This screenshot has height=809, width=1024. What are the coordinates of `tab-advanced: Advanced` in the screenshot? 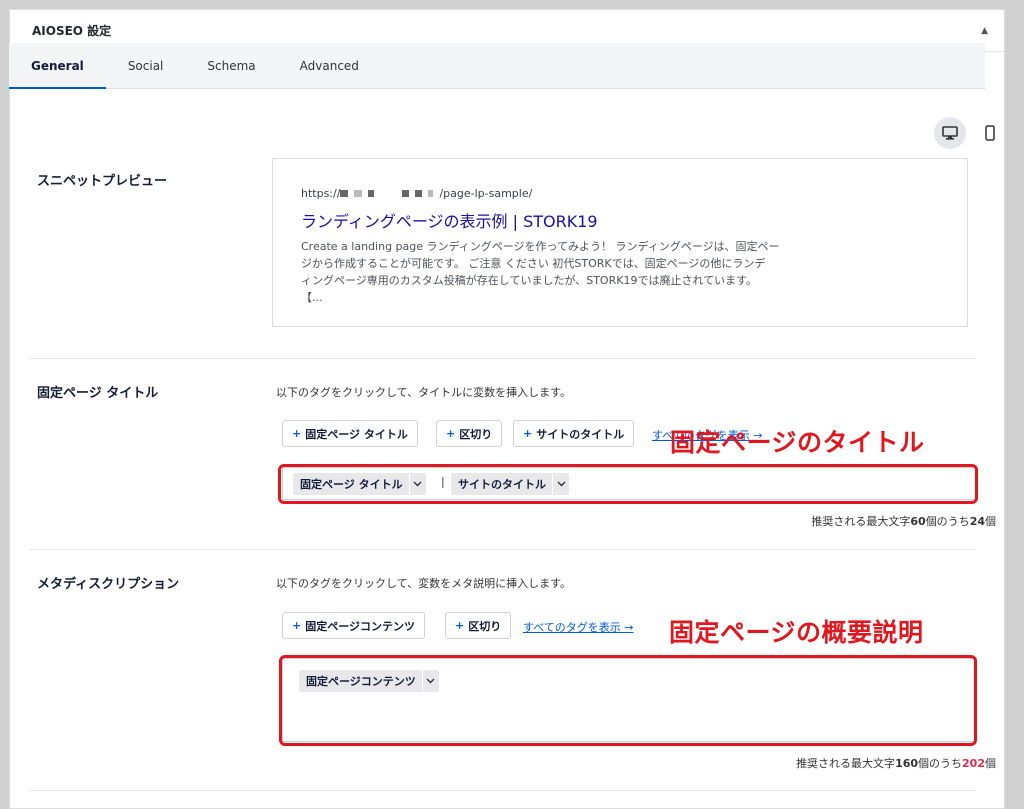 It's located at (329, 65).